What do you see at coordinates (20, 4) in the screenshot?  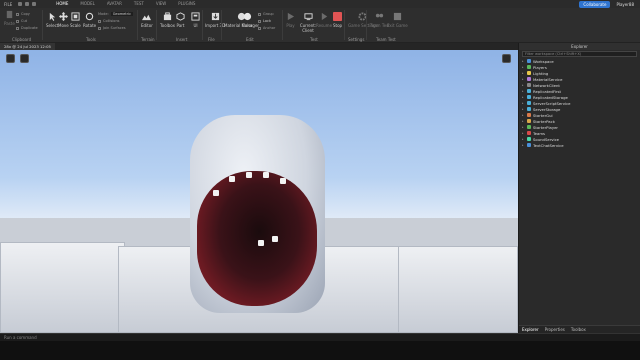 I see `undo-icon` at bounding box center [20, 4].